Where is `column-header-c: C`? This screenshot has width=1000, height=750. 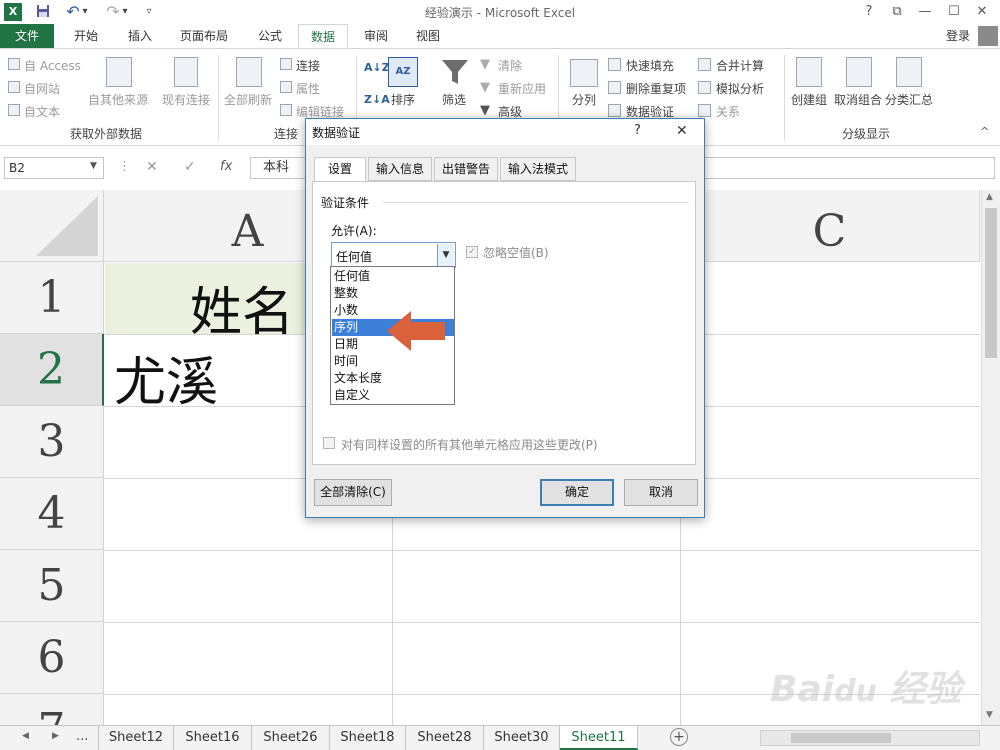
column-header-c: C is located at coordinates (830, 226).